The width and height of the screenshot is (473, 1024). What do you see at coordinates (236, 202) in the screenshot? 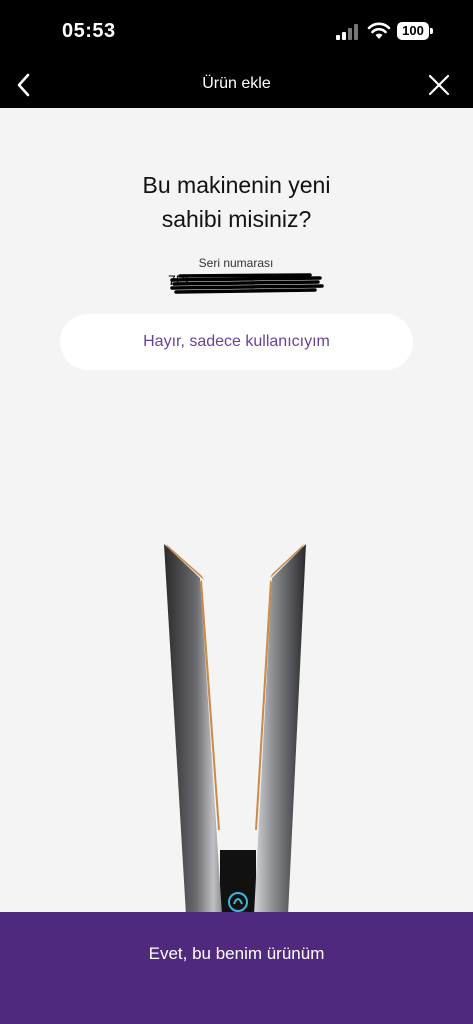
I see `ownership-question: Bu makinenin yeni sahibi misiniz?` at bounding box center [236, 202].